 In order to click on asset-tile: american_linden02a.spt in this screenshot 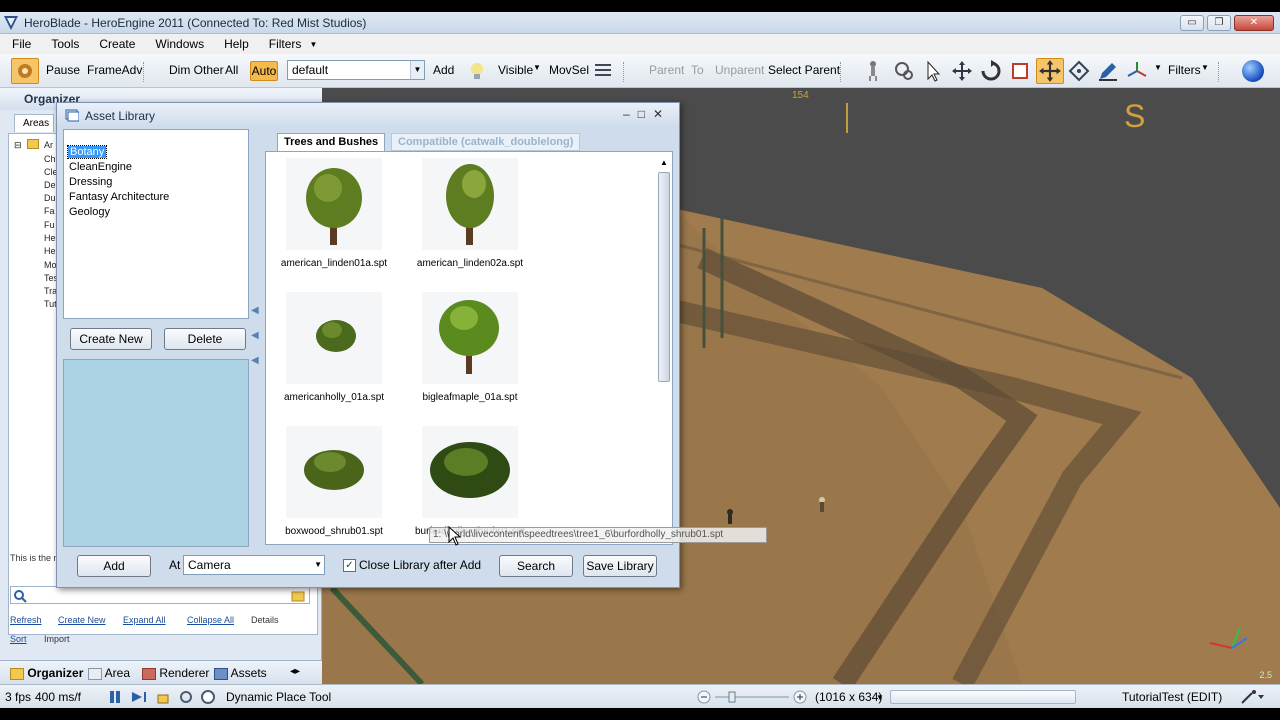, I will do `click(470, 213)`.